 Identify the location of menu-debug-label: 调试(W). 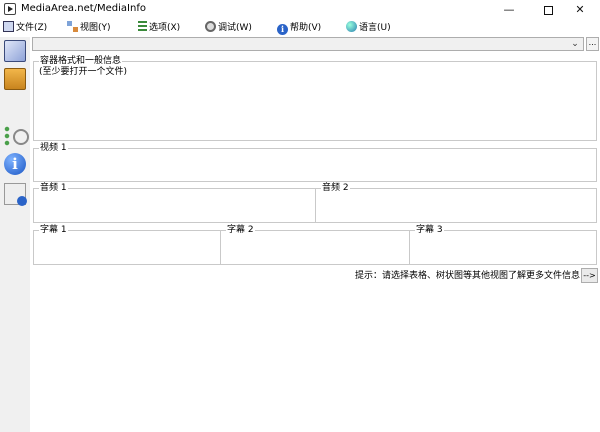
(235, 28).